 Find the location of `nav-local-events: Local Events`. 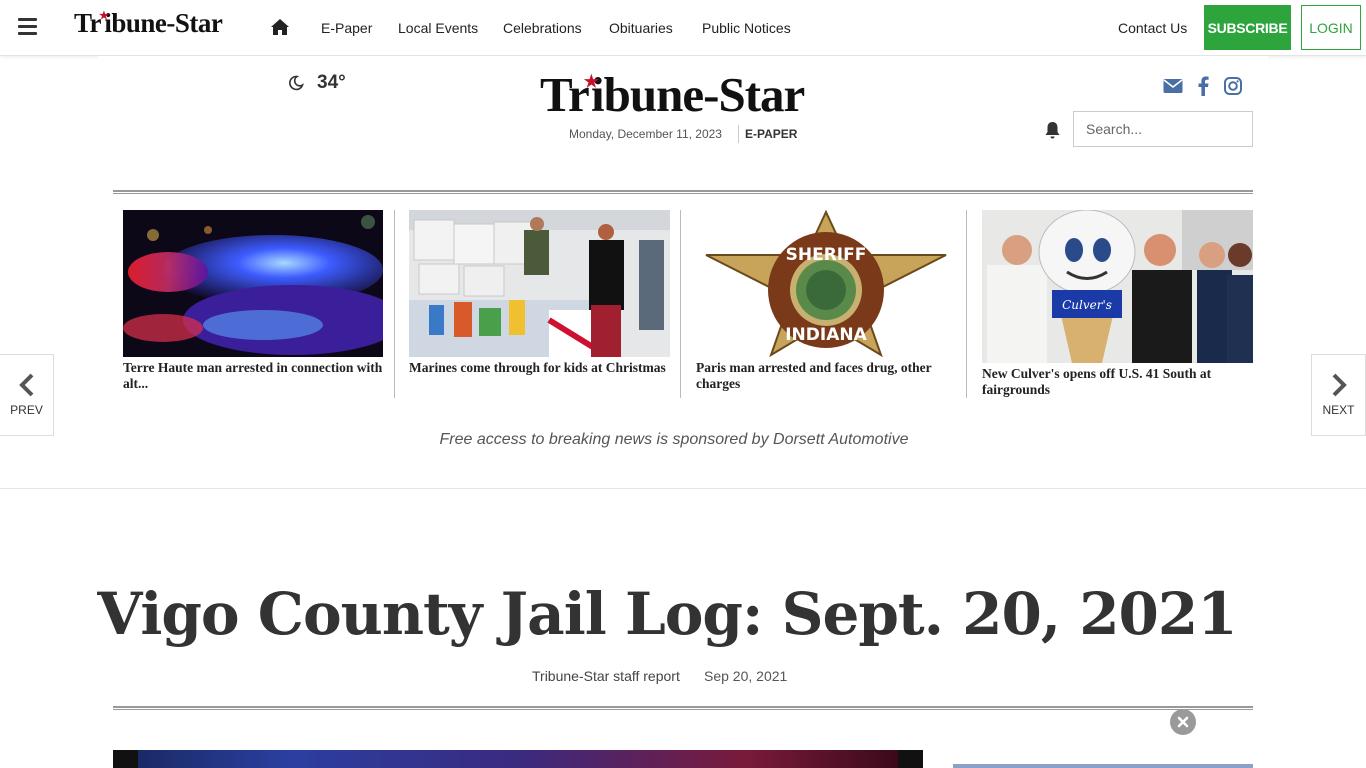

nav-local-events: Local Events is located at coordinates (438, 28).